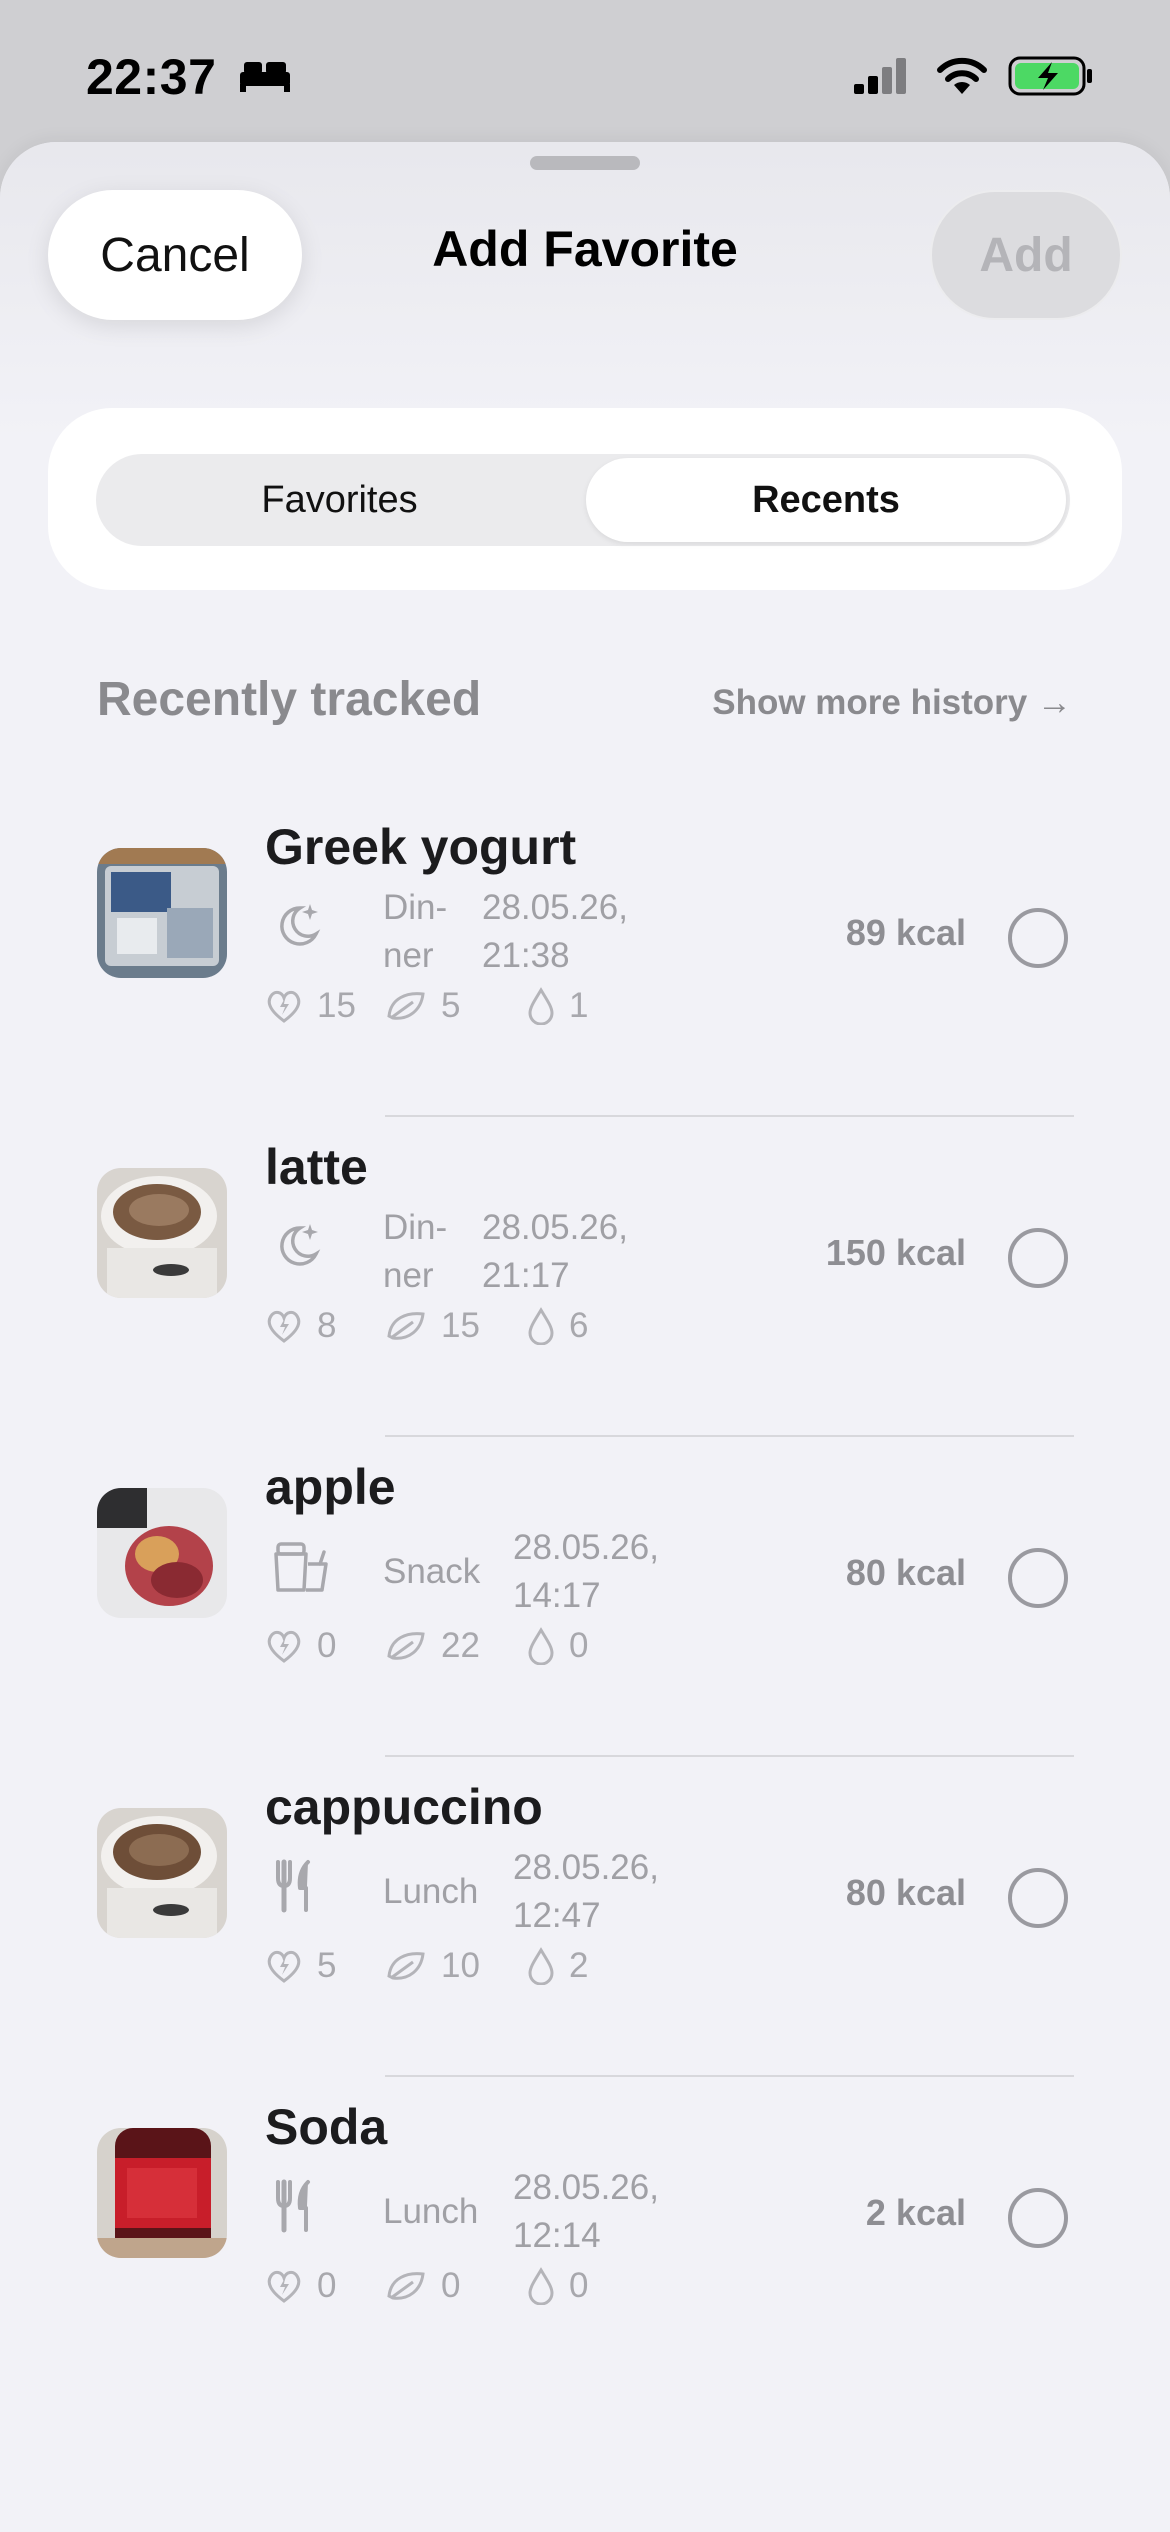 This screenshot has width=1170, height=2532. Describe the element at coordinates (557, 1326) in the screenshot. I see `fat-macro: 6` at that location.